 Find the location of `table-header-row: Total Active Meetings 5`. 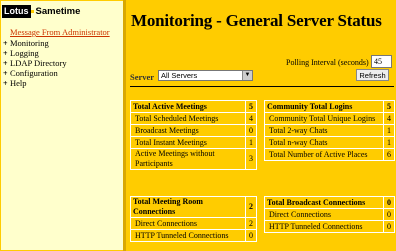

table-header-row: Total Active Meetings 5 is located at coordinates (193, 106).